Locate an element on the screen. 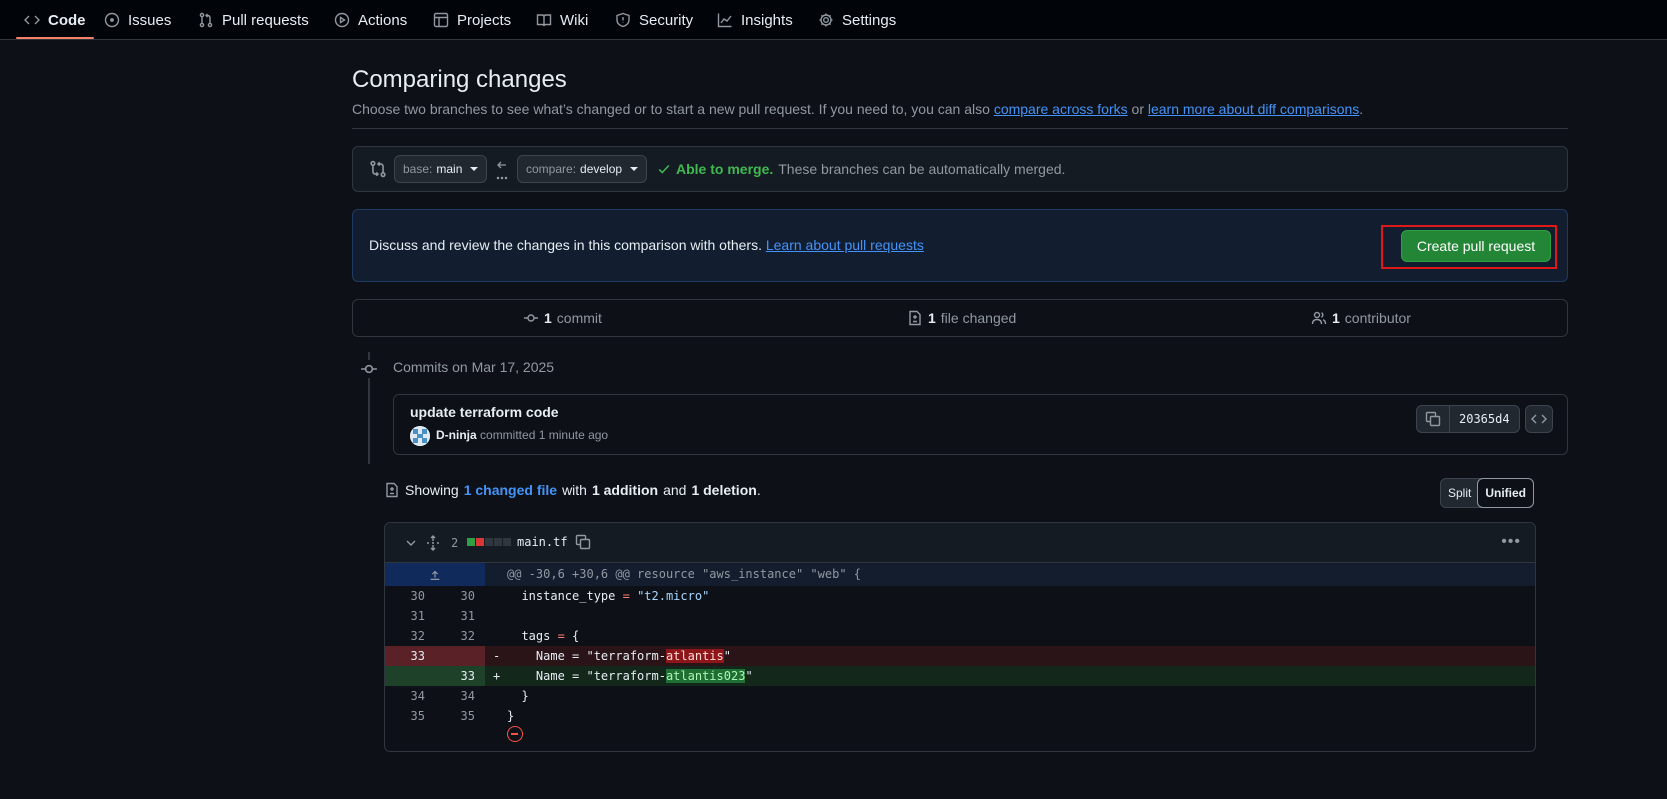  base-branch-select: base: main is located at coordinates (441, 169).